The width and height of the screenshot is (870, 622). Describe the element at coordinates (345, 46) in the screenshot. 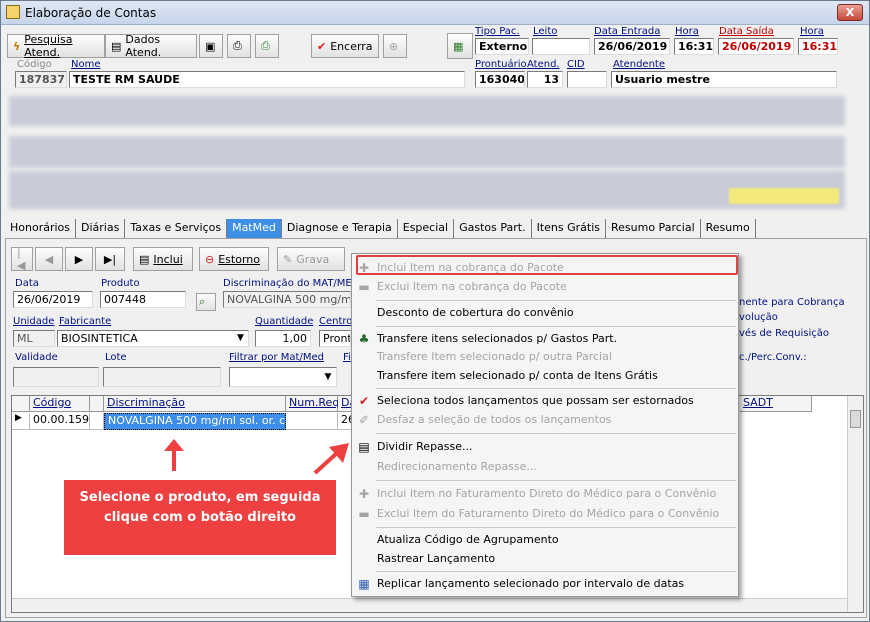

I see `encerra-button: ✔ Encerra` at that location.